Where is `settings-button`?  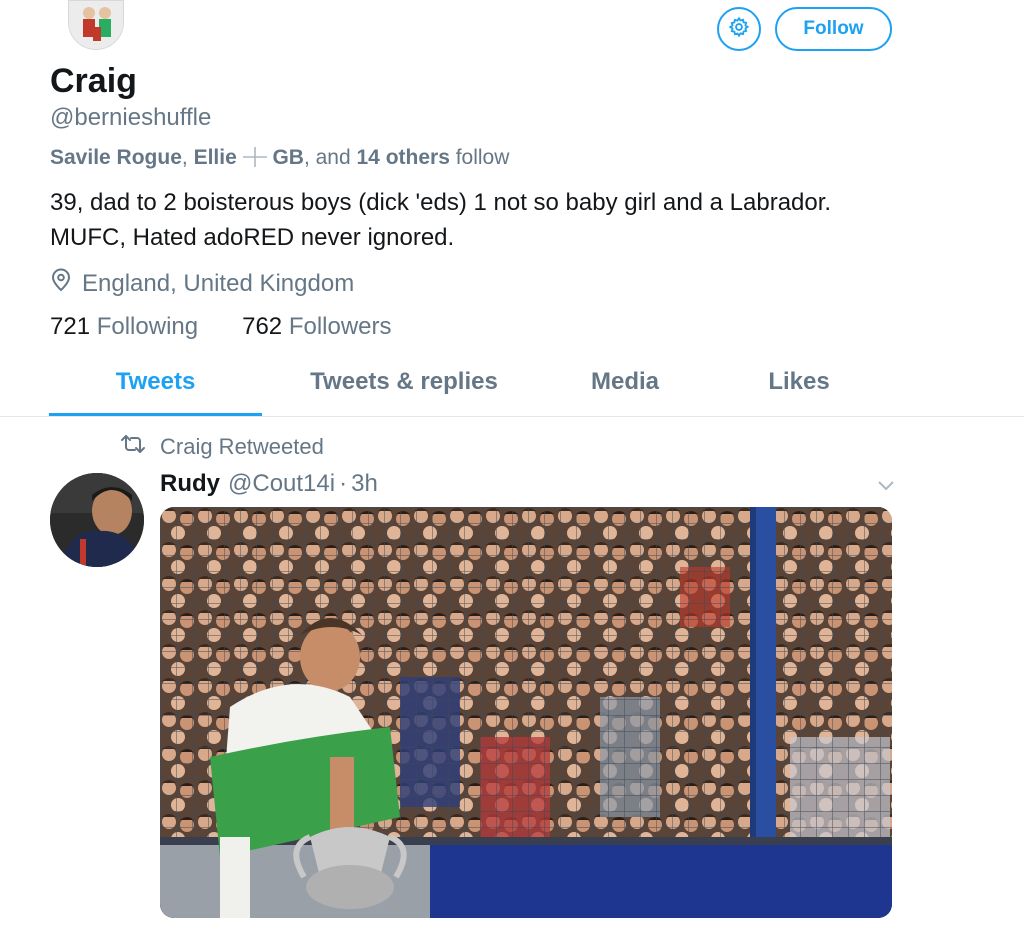 settings-button is located at coordinates (739, 29).